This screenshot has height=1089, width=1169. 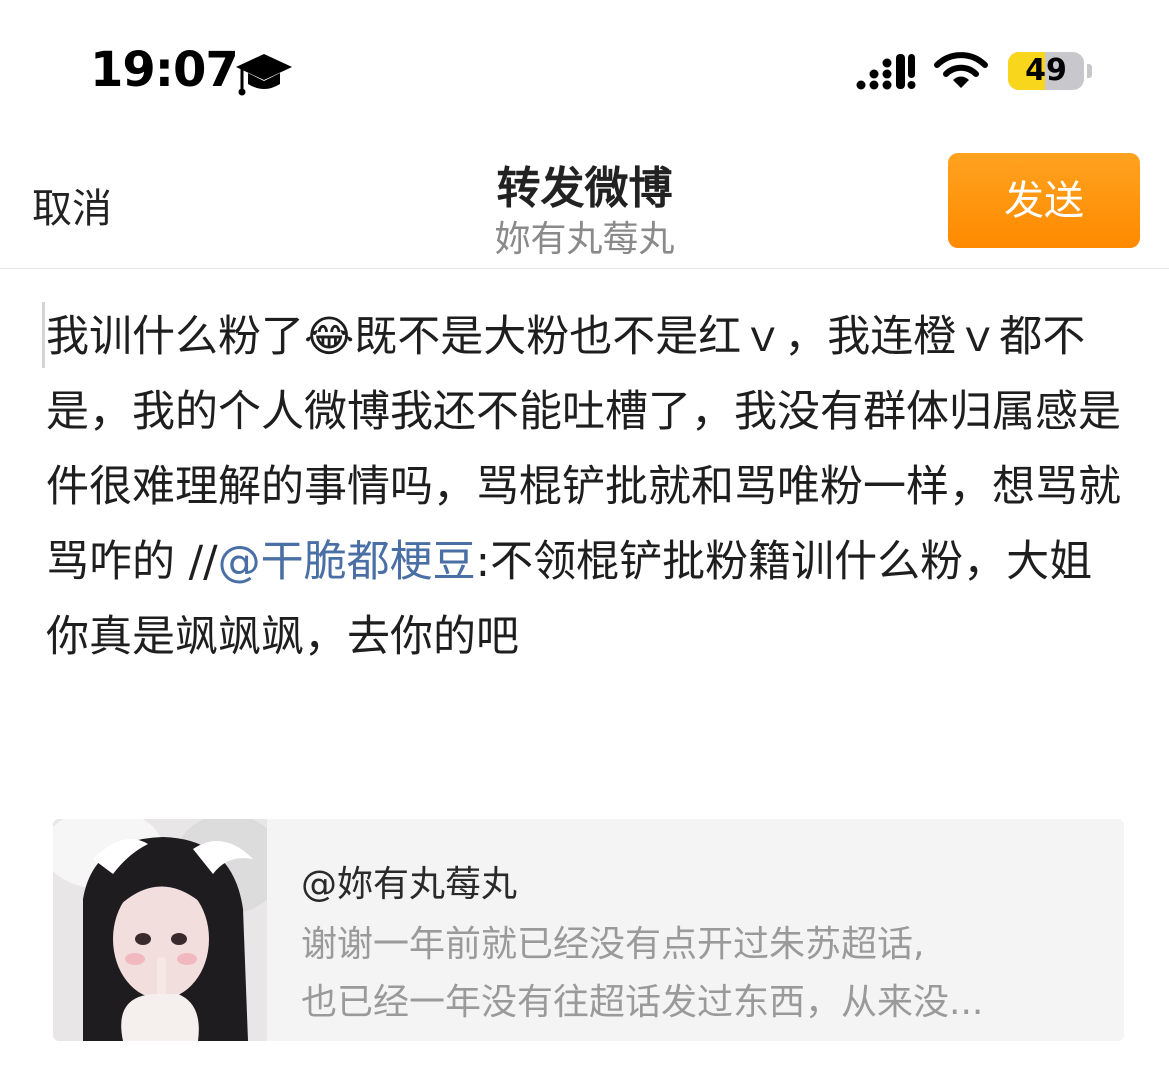 What do you see at coordinates (329, 337) in the screenshot?
I see `laughing-tears-emoji-icon: 😂` at bounding box center [329, 337].